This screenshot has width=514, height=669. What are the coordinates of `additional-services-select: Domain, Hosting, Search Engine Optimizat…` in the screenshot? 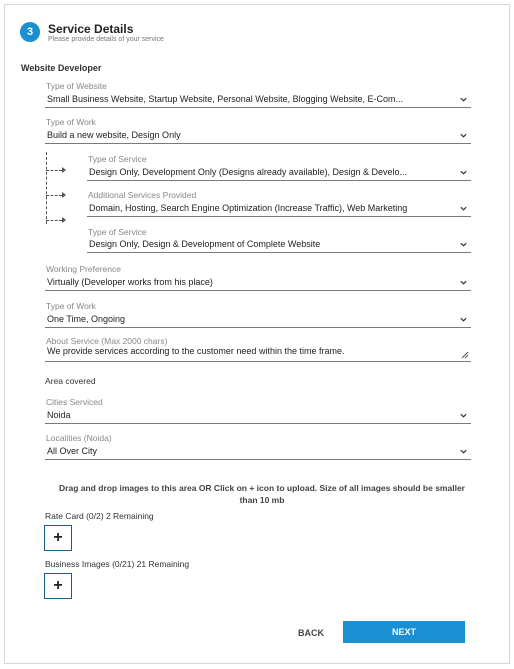 It's located at (279, 209).